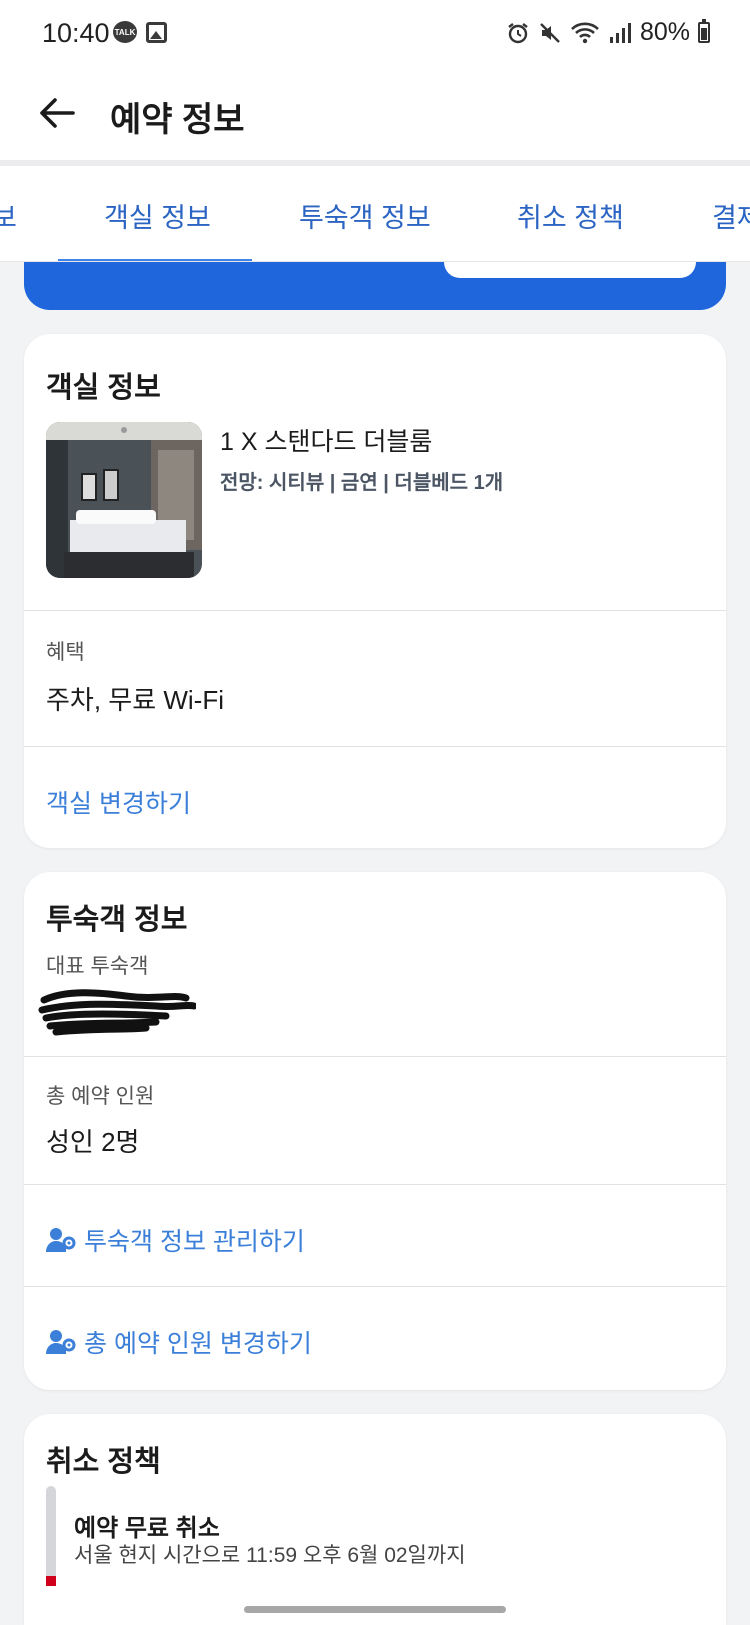 The width and height of the screenshot is (750, 1625). What do you see at coordinates (124, 500) in the screenshot?
I see `room-photo` at bounding box center [124, 500].